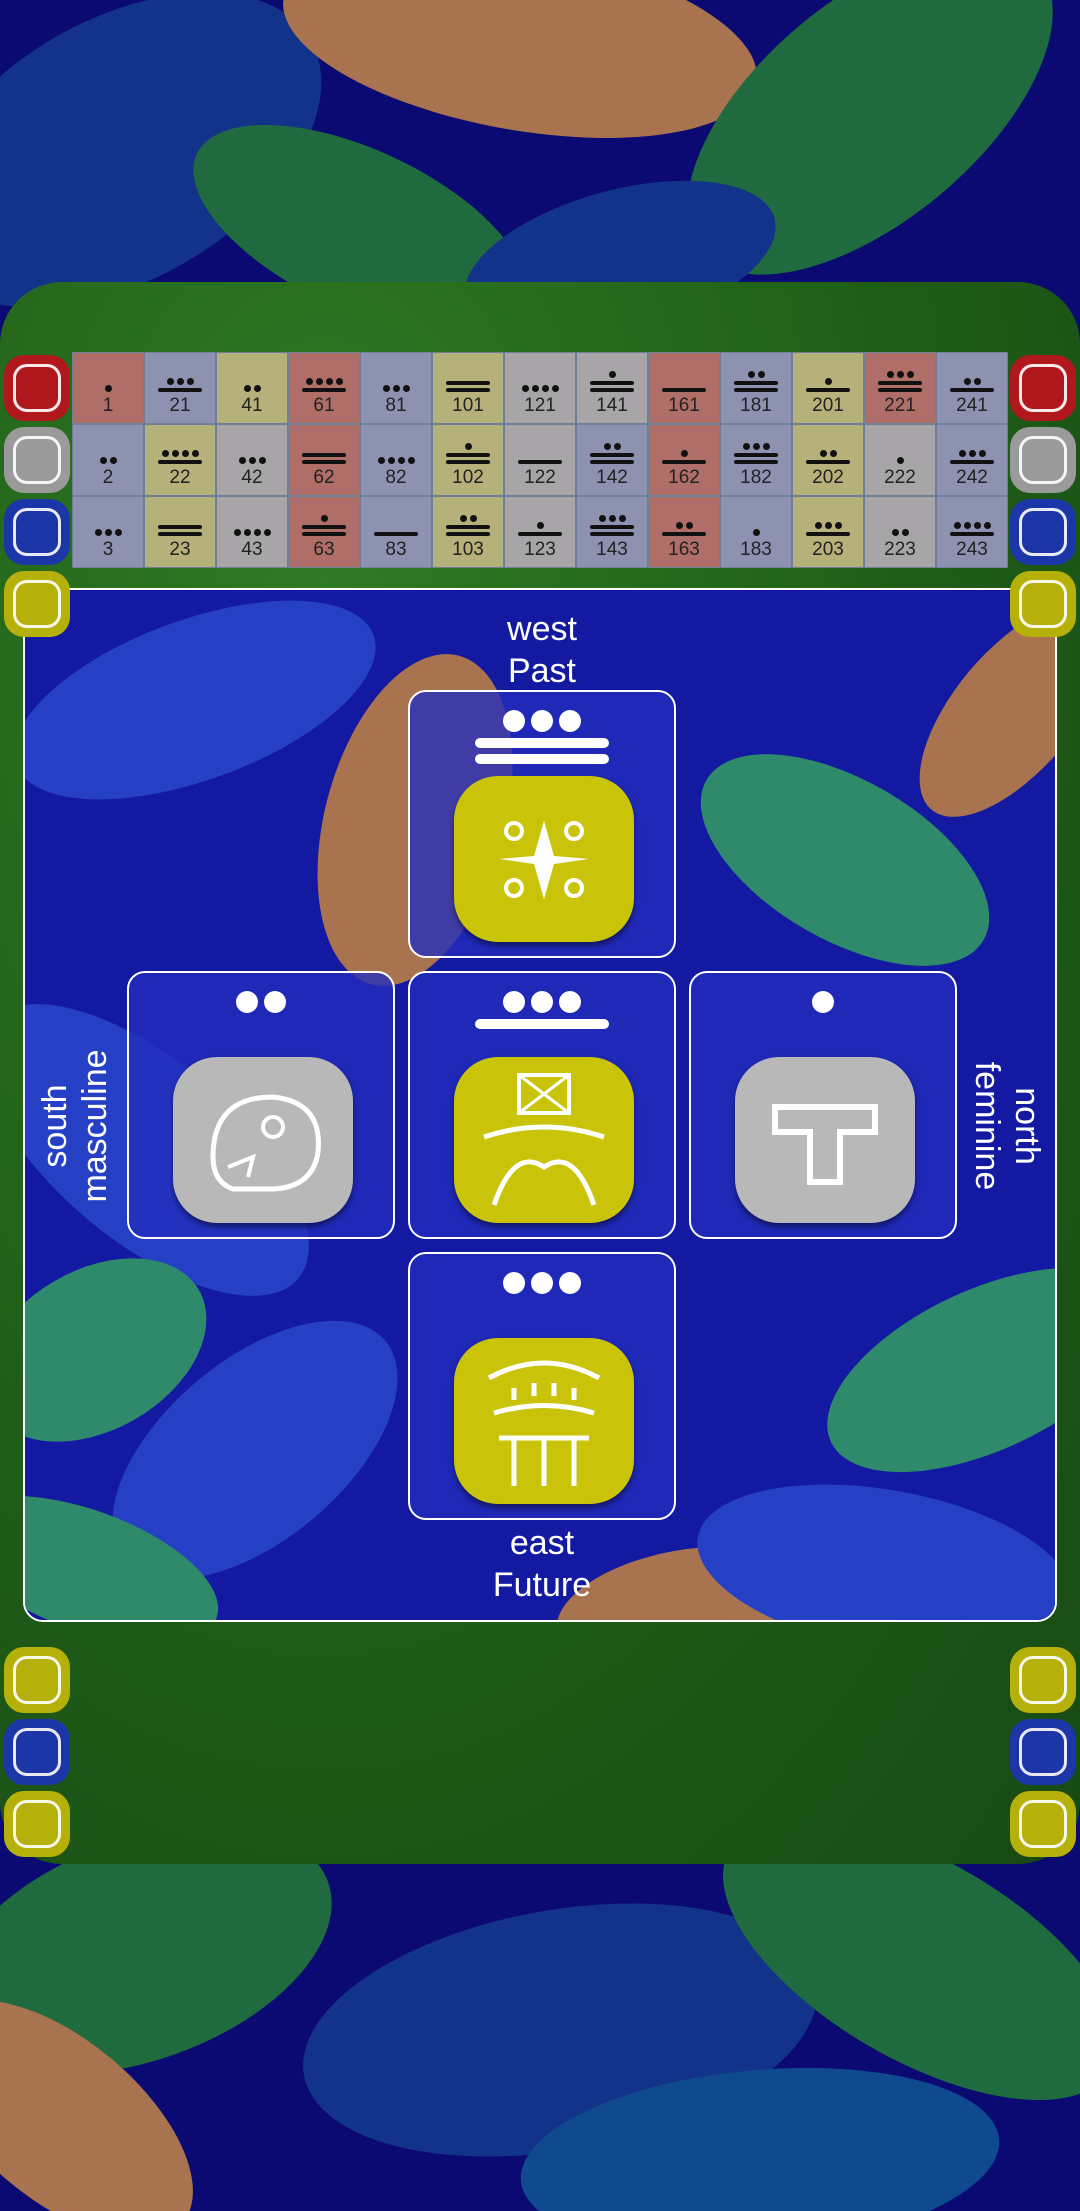 This screenshot has height=2211, width=1080. Describe the element at coordinates (684, 388) in the screenshot. I see `grid-cell: 161` at that location.